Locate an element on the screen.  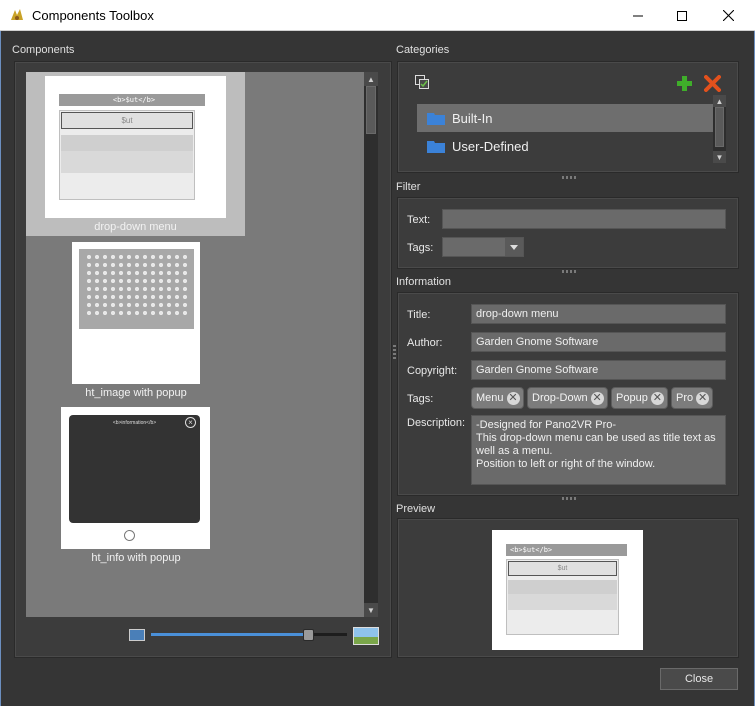
filter-tags-dropdown is located at coordinates (483, 247).